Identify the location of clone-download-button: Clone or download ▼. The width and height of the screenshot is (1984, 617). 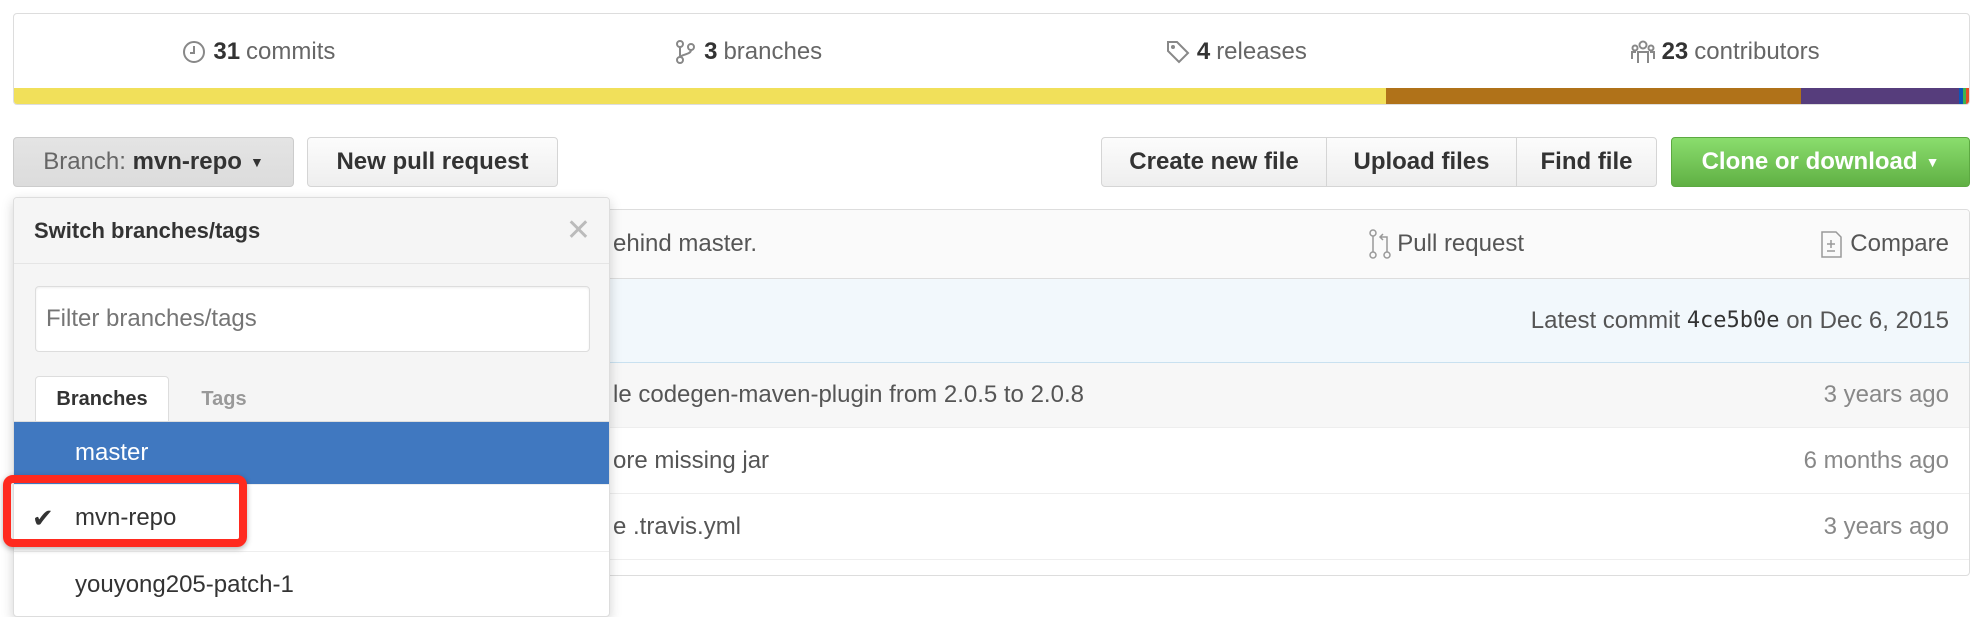
(1820, 162).